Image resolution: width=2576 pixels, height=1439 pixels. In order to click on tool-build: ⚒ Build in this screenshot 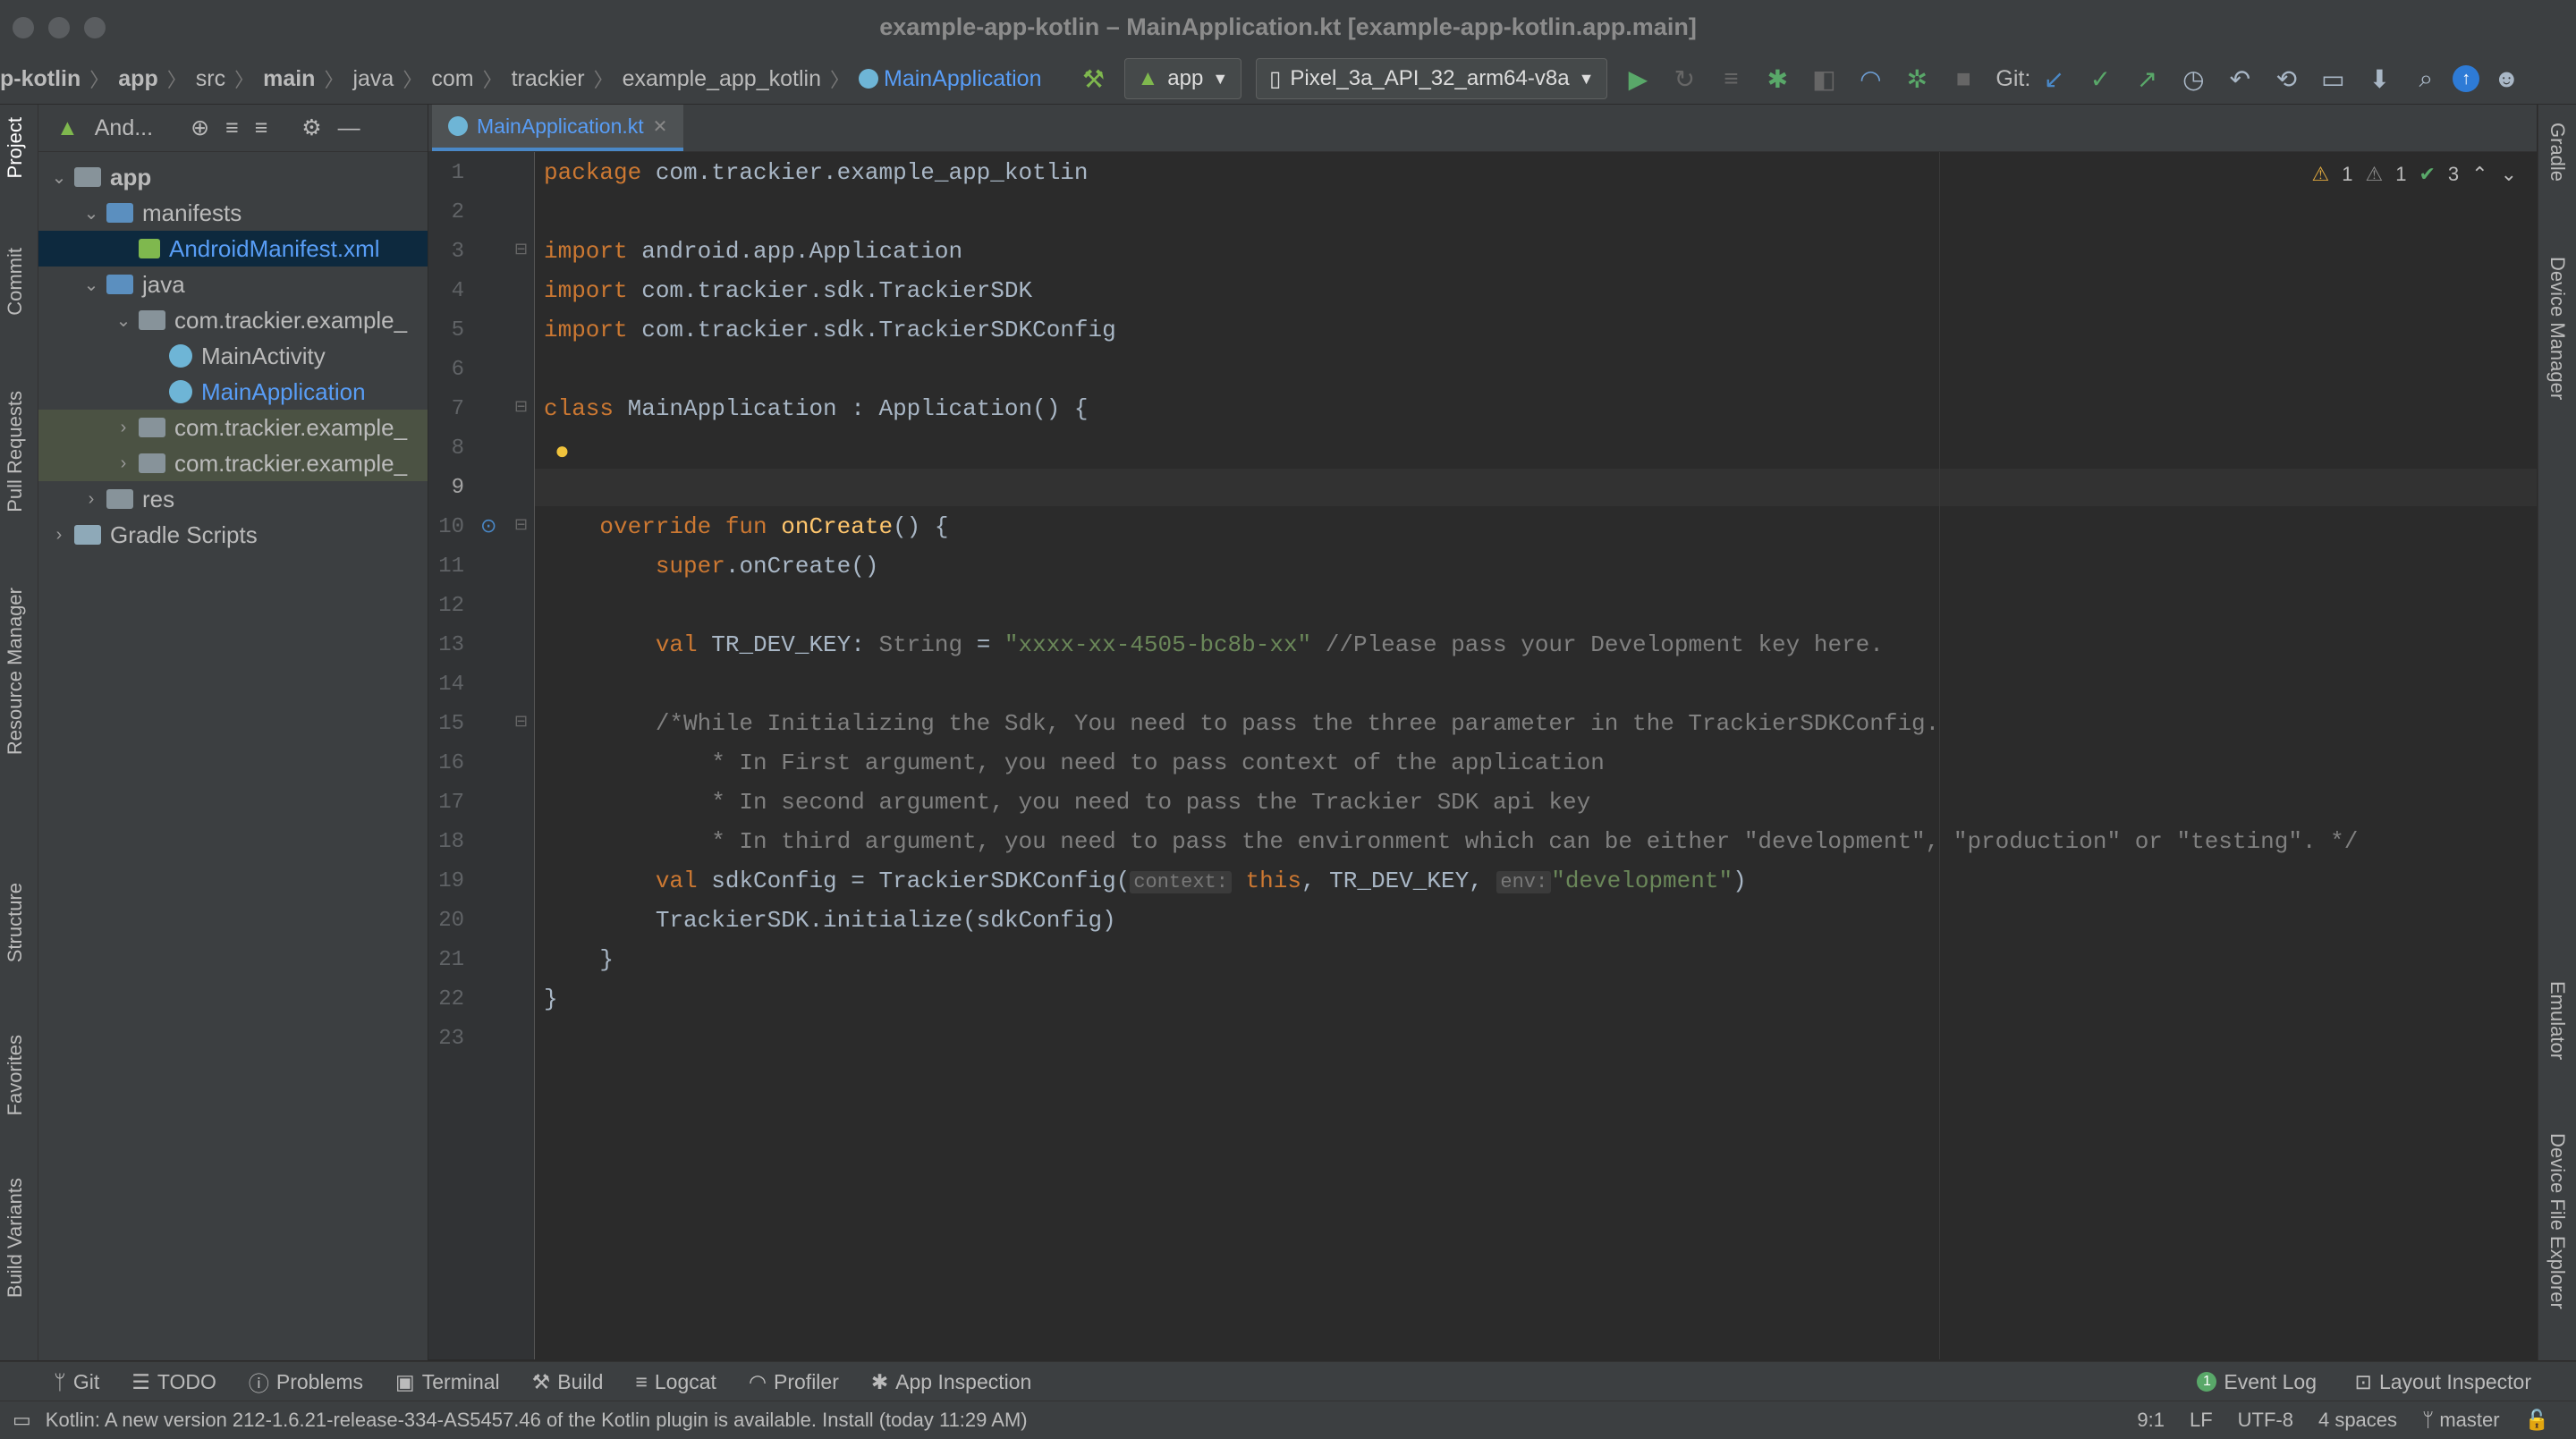, I will do `click(568, 1382)`.